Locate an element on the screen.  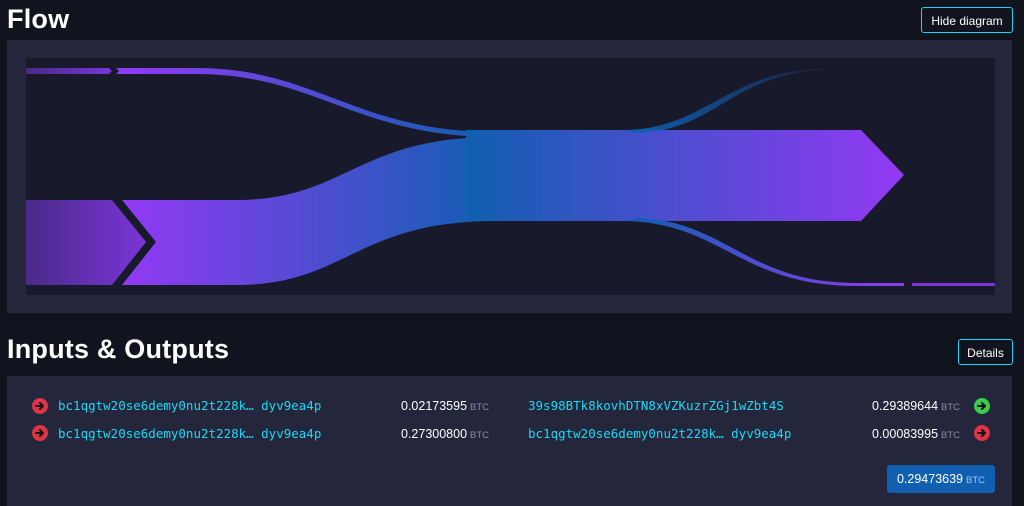
input-amount-value: 0.02173595 is located at coordinates (434, 406).